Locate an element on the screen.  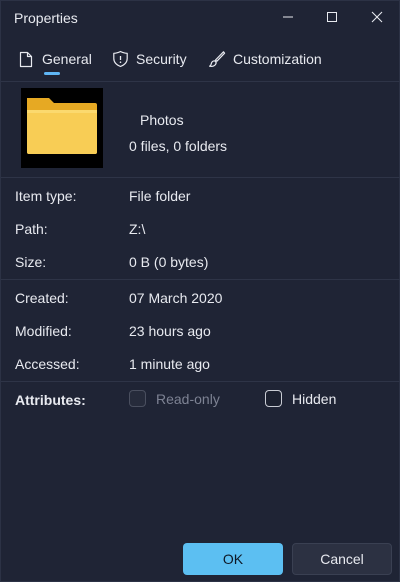
read-only-checkbox: Read-only is located at coordinates (174, 398).